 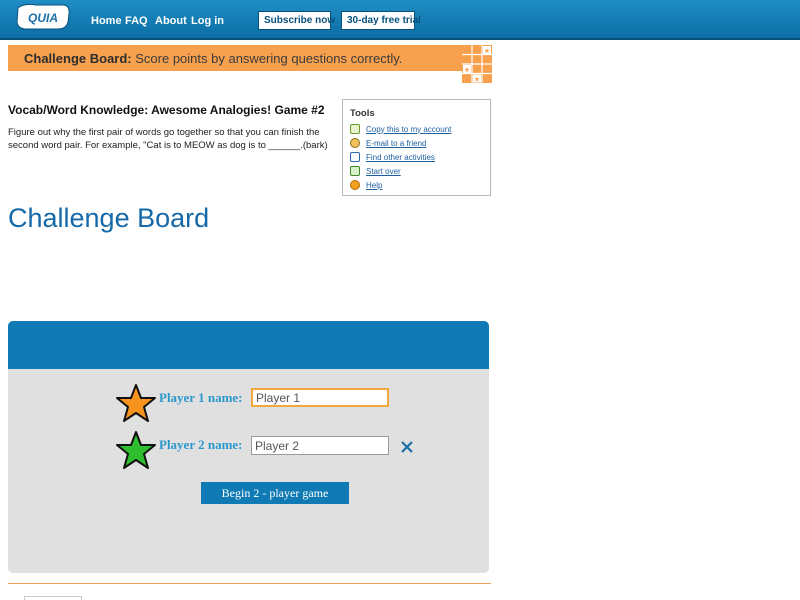 What do you see at coordinates (106, 21) in the screenshot?
I see `nav-home-link: Home` at bounding box center [106, 21].